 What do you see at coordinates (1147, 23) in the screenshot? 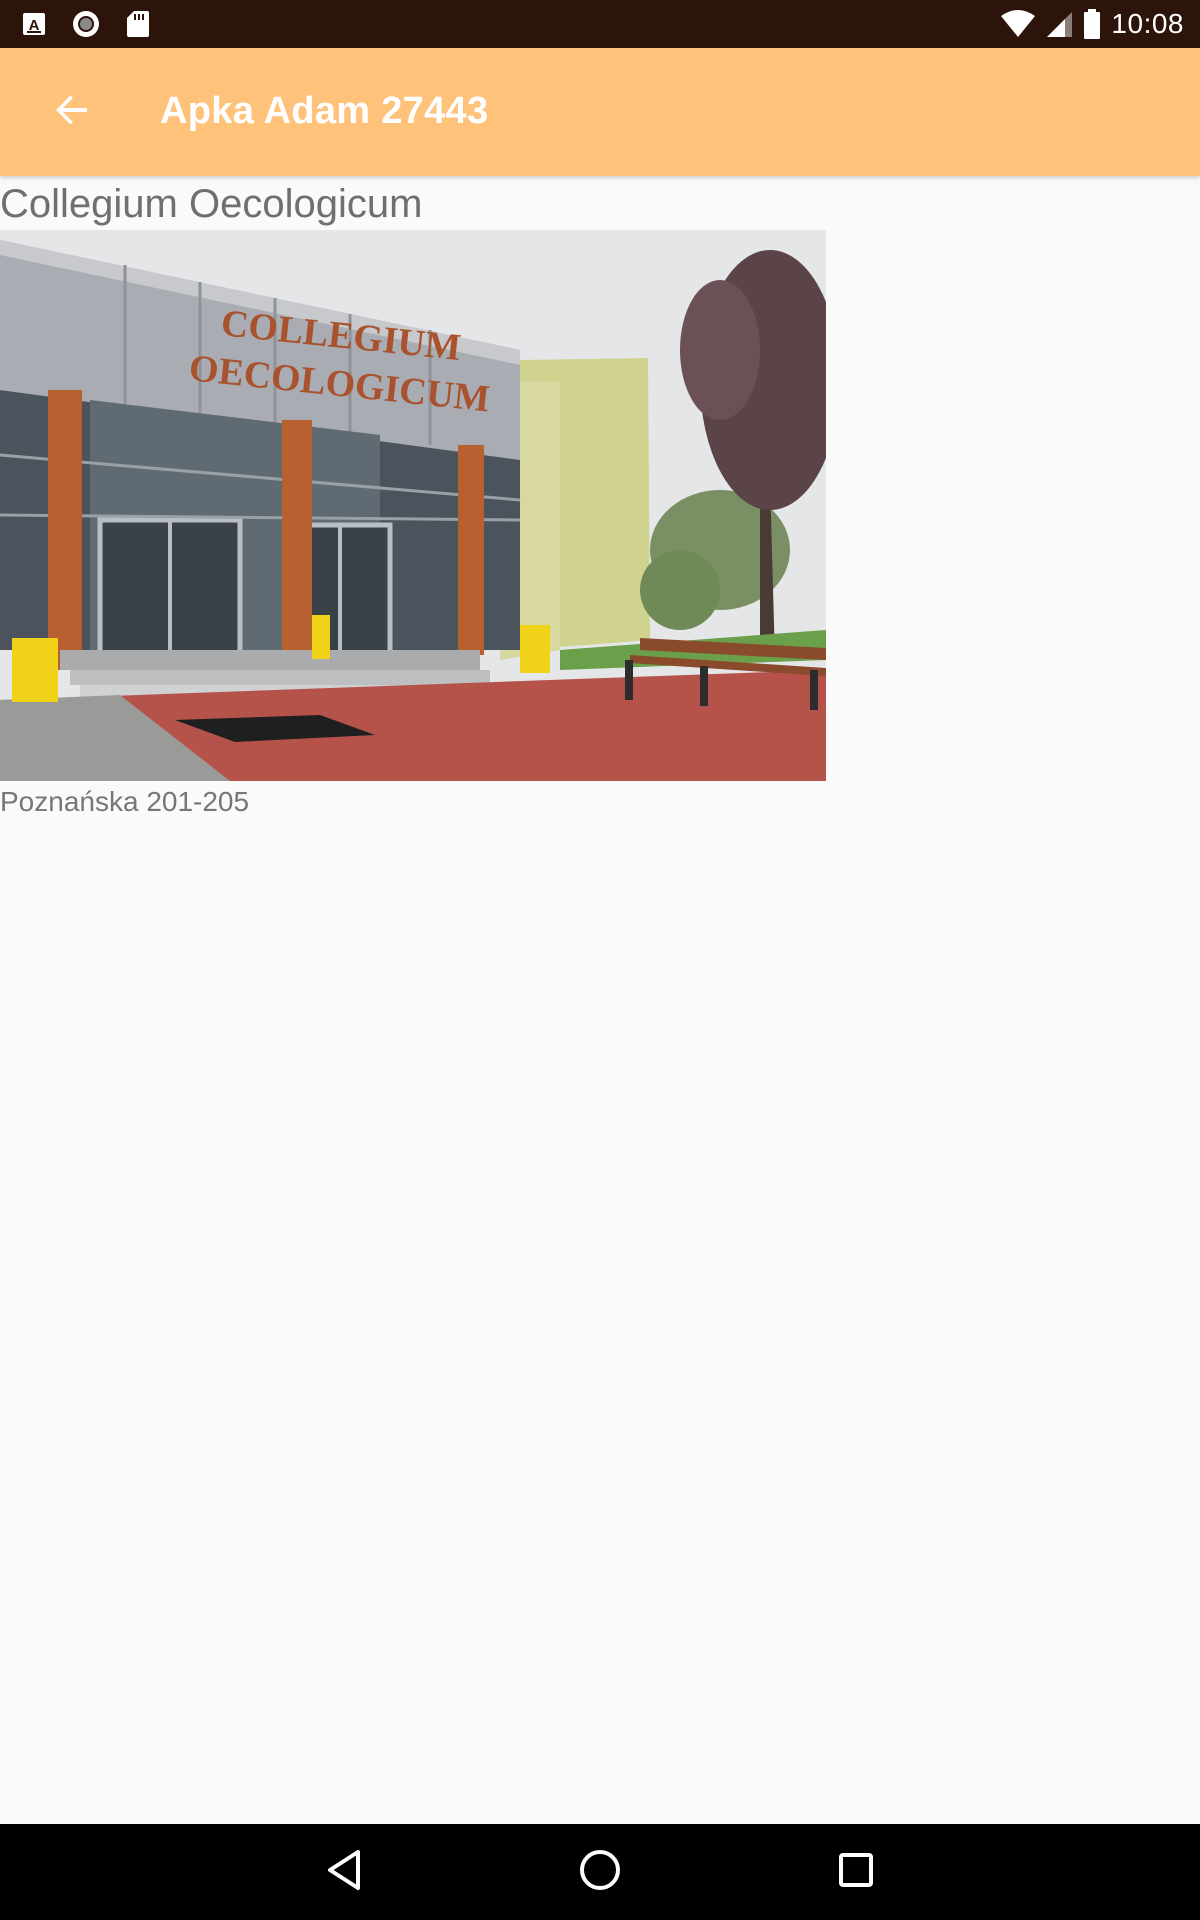
I see `status-clock: 10:08` at bounding box center [1147, 23].